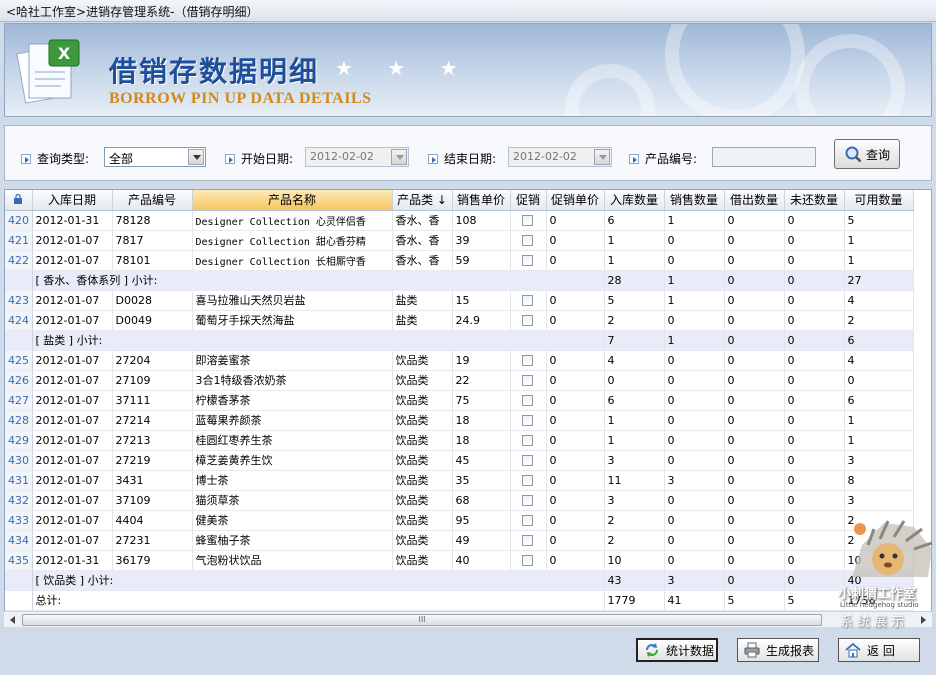 The width and height of the screenshot is (936, 675). Describe the element at coordinates (72, 200) in the screenshot. I see `col-header: 入库日期` at that location.